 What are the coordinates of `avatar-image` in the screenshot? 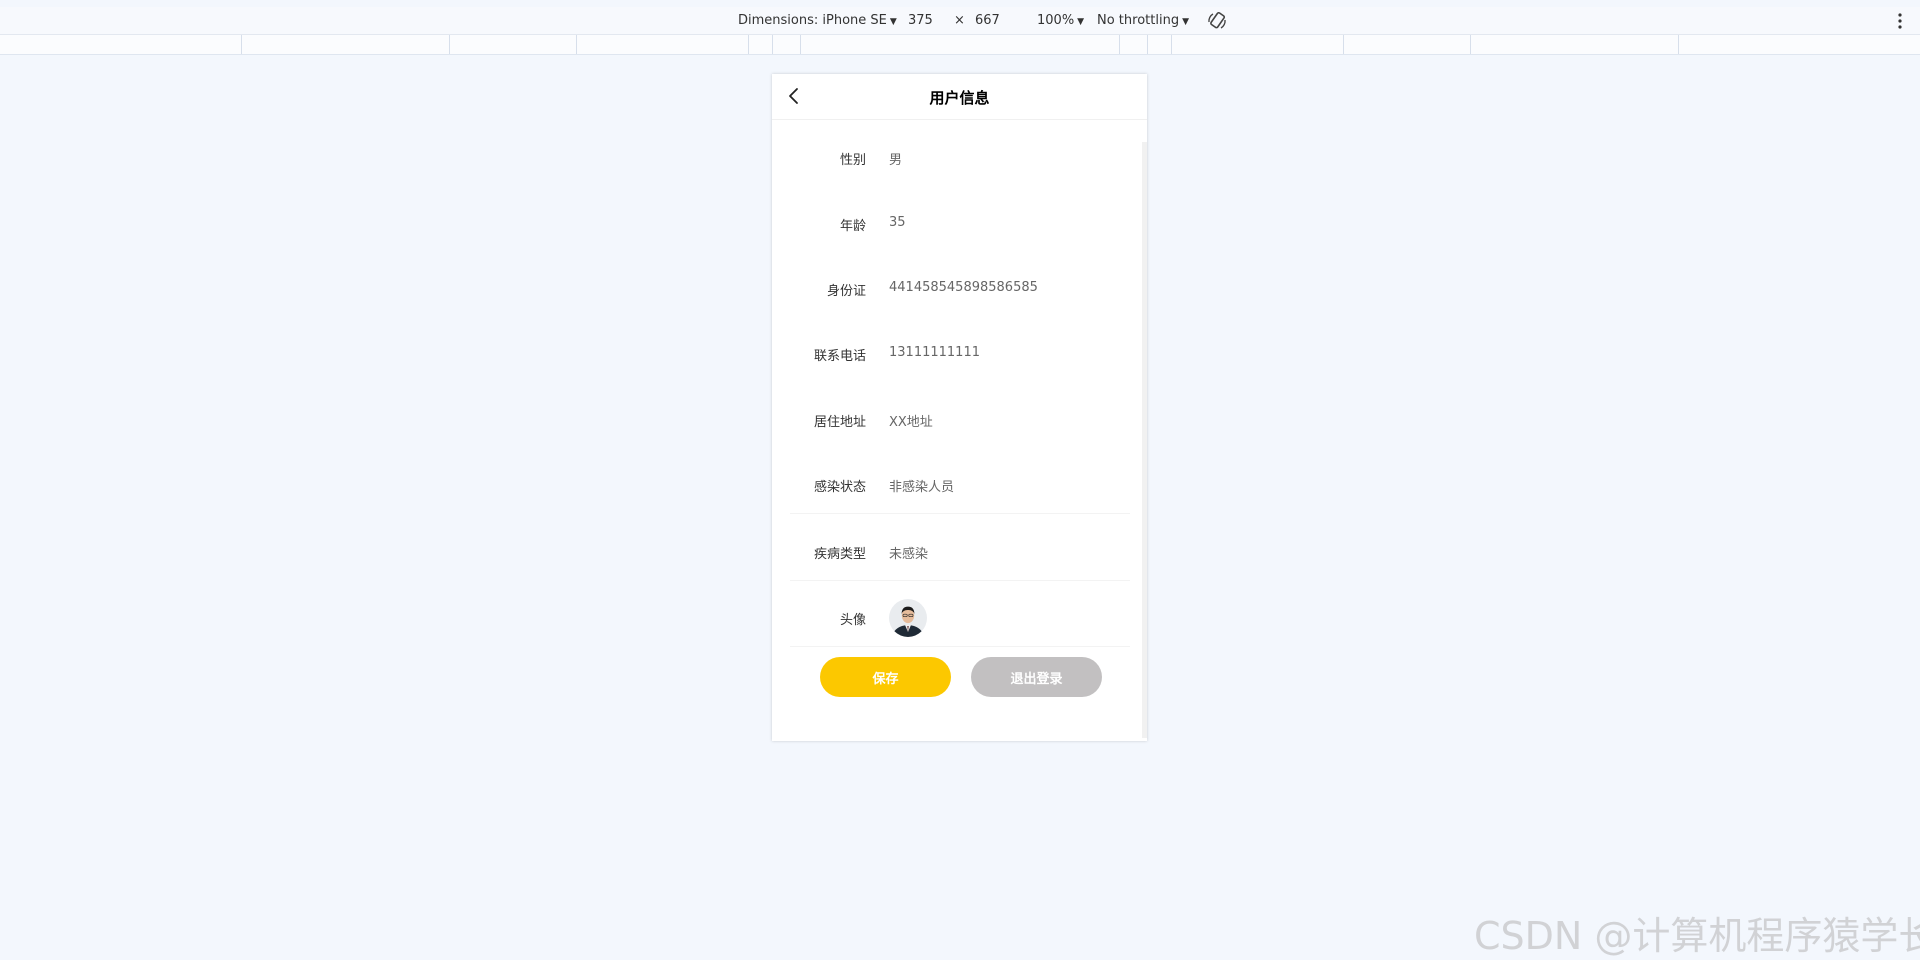 It's located at (908, 618).